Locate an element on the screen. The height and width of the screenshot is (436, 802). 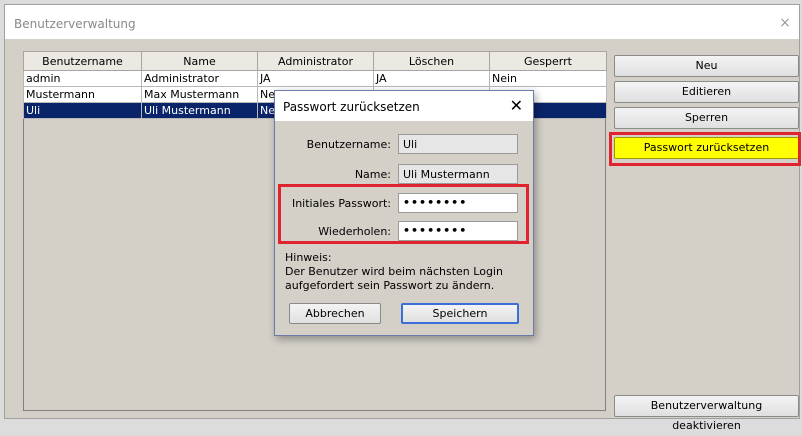
dialog-titlebar: Passwort zurücksetzen ✕ is located at coordinates (404, 106).